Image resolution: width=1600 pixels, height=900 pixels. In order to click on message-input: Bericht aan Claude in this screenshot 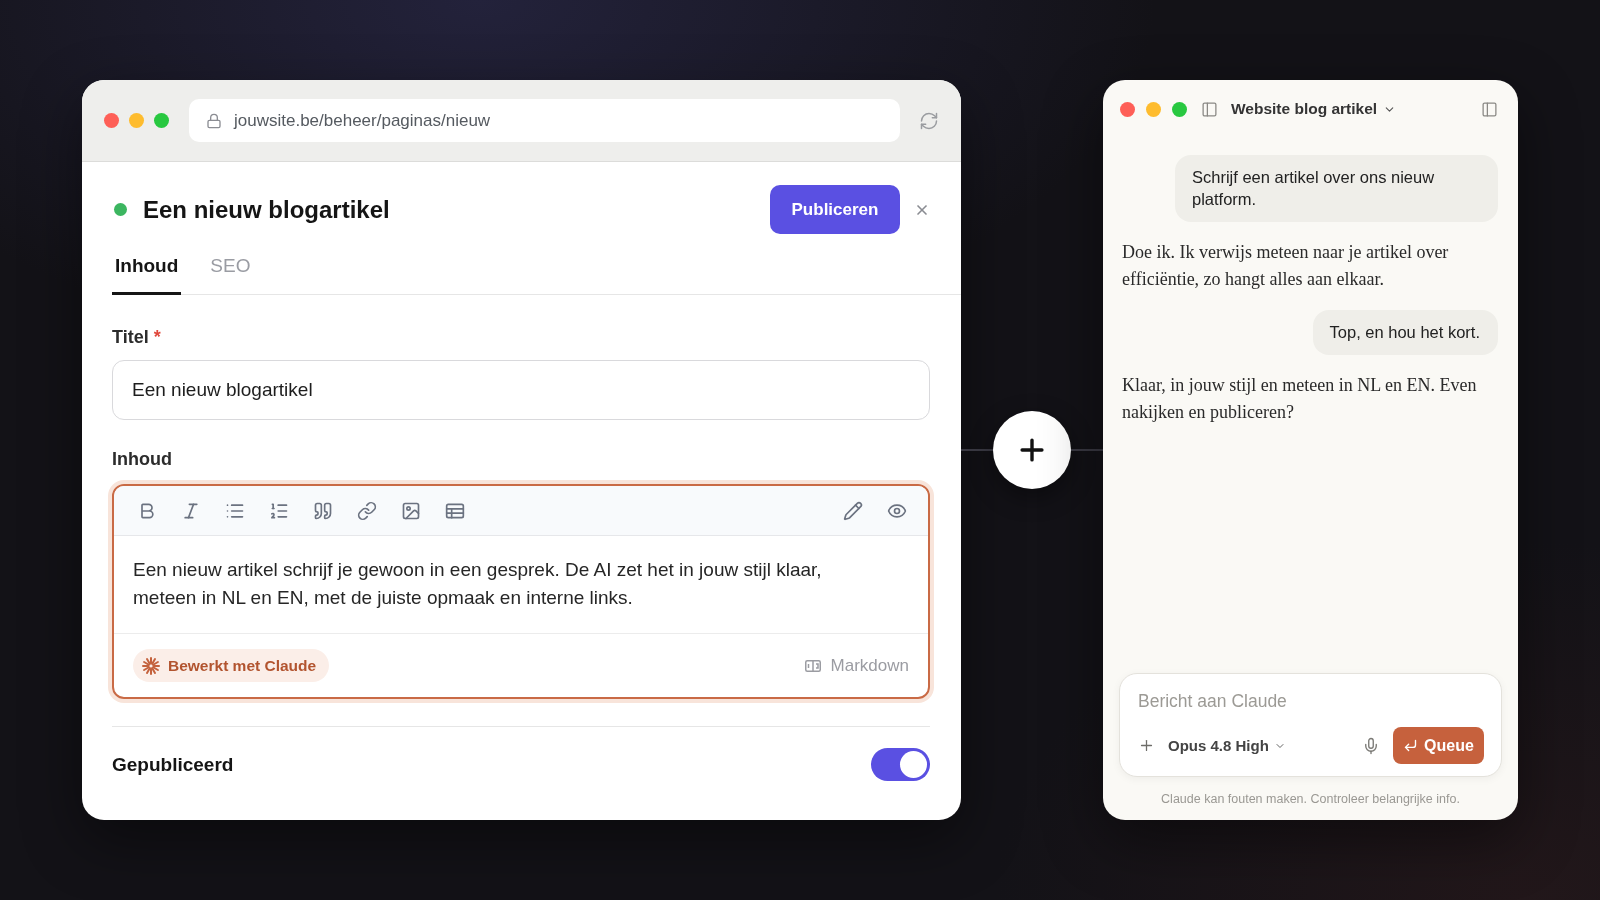, I will do `click(1311, 701)`.